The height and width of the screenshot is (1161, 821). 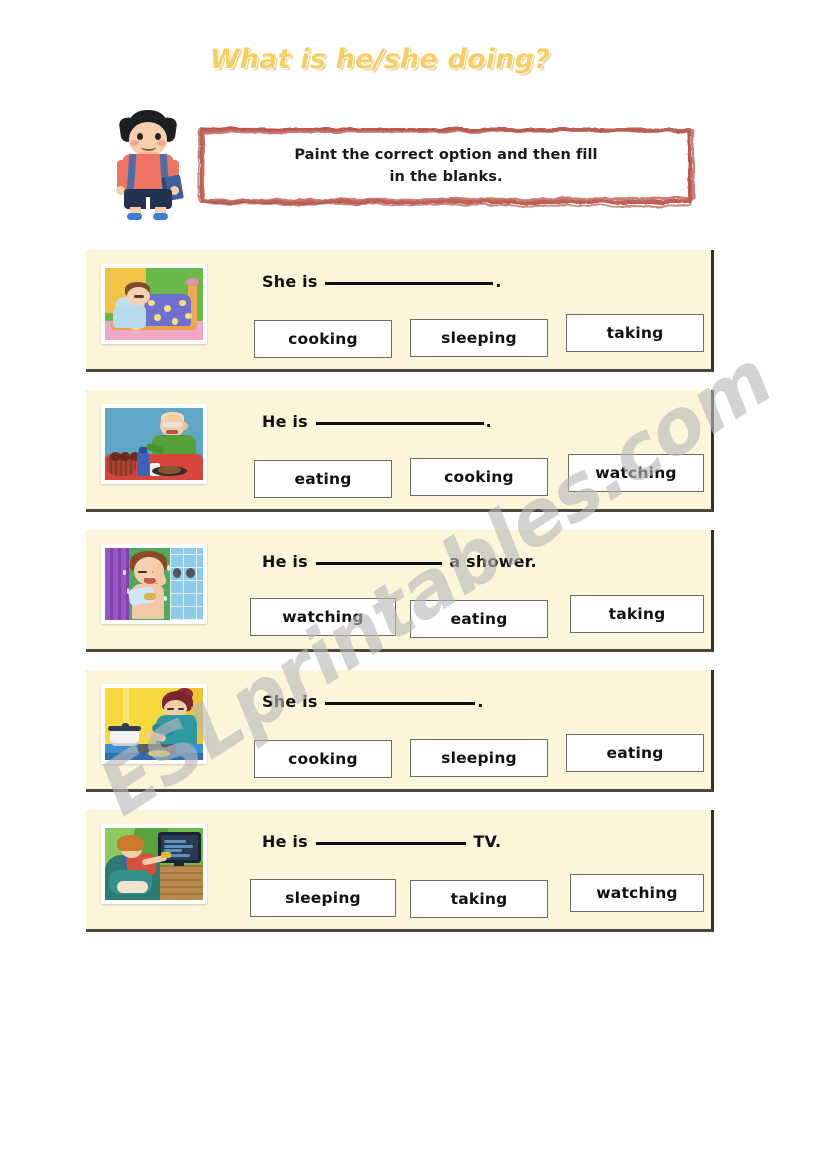 I want to click on exercise-row: She is . cooking sleeping eating, so click(x=400, y=731).